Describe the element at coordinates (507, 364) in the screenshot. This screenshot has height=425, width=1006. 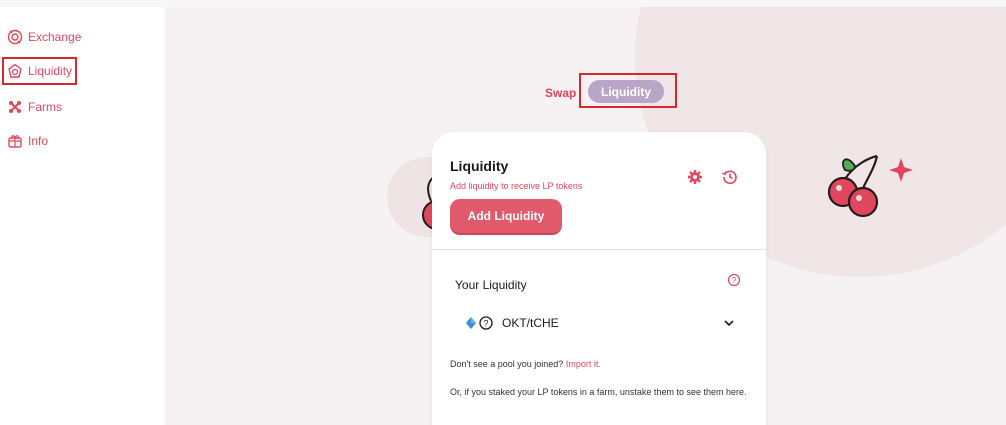
I see `missing-pool-text: Don't see a pool you joined?` at that location.